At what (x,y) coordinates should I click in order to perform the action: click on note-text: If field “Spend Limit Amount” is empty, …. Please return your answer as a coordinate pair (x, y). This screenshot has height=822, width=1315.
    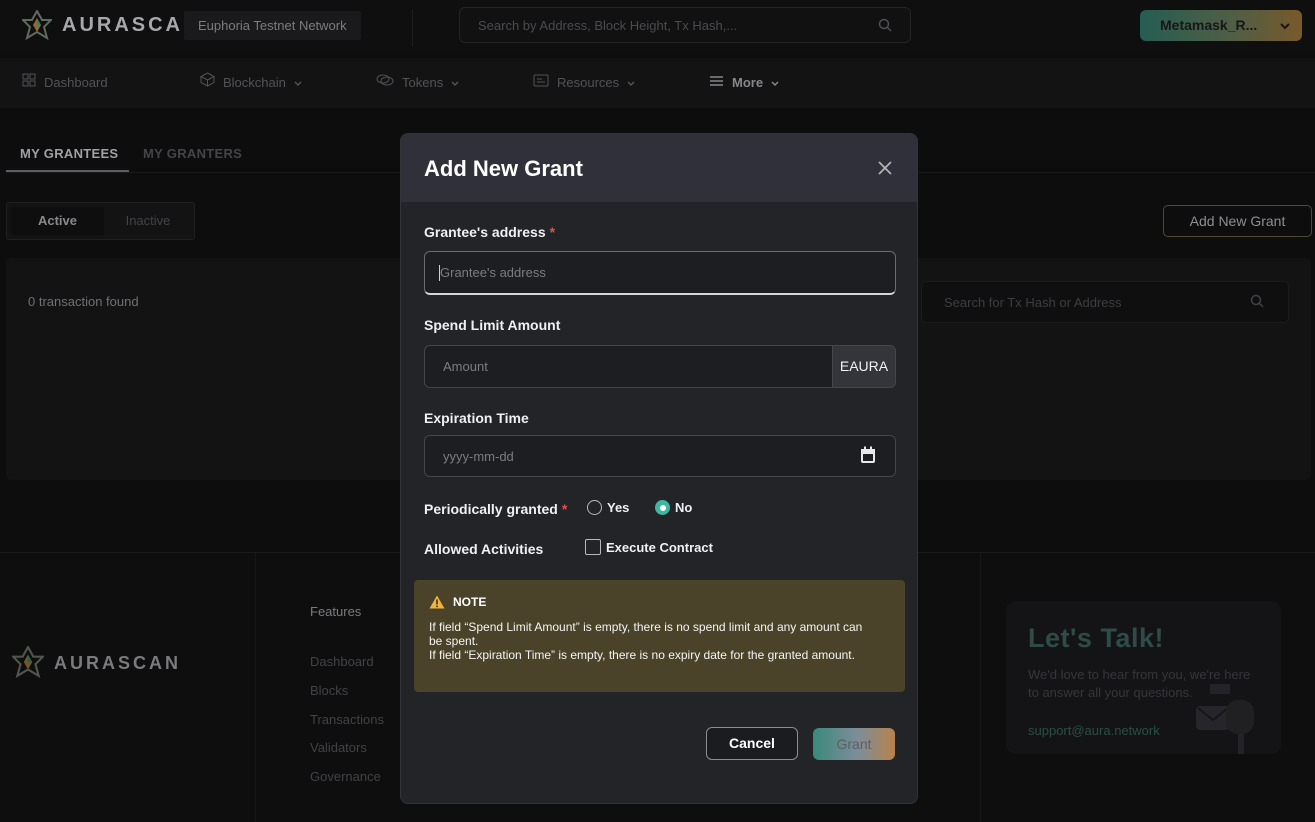
    Looking at the image, I should click on (651, 641).